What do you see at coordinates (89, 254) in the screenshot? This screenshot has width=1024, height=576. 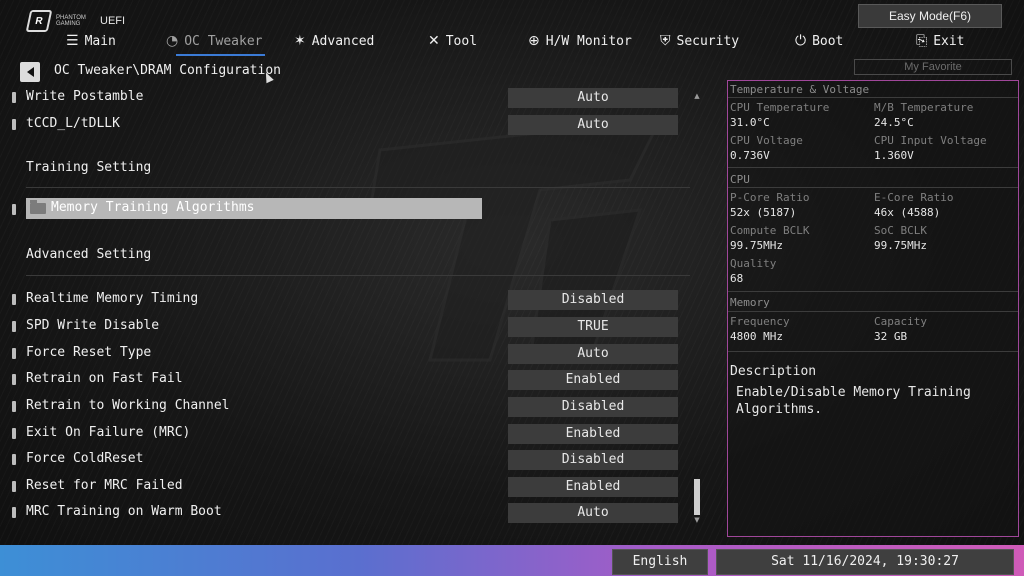 I see `section-title-advanced: Advanced Setting` at bounding box center [89, 254].